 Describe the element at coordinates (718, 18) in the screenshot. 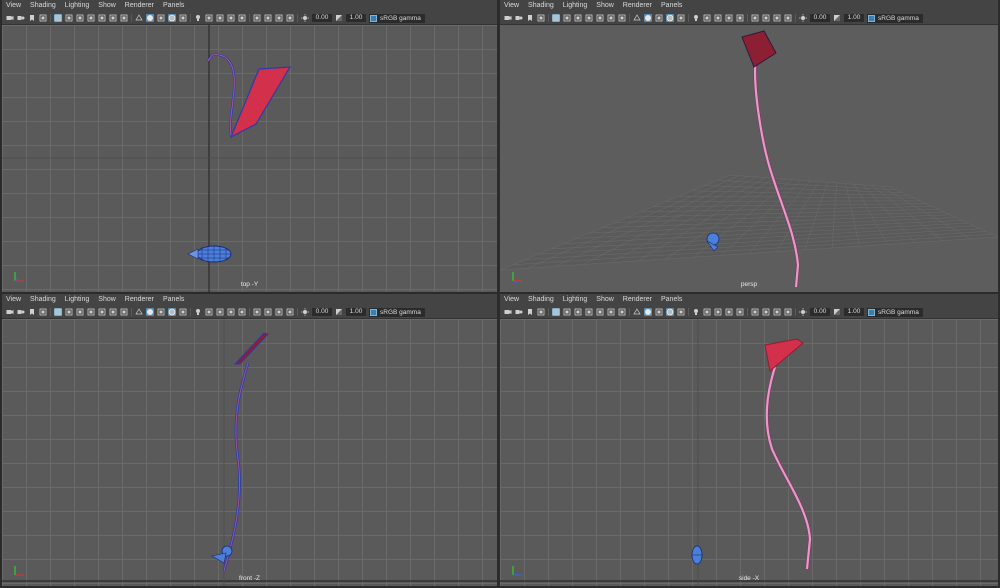

I see `screen-ao-icon` at that location.